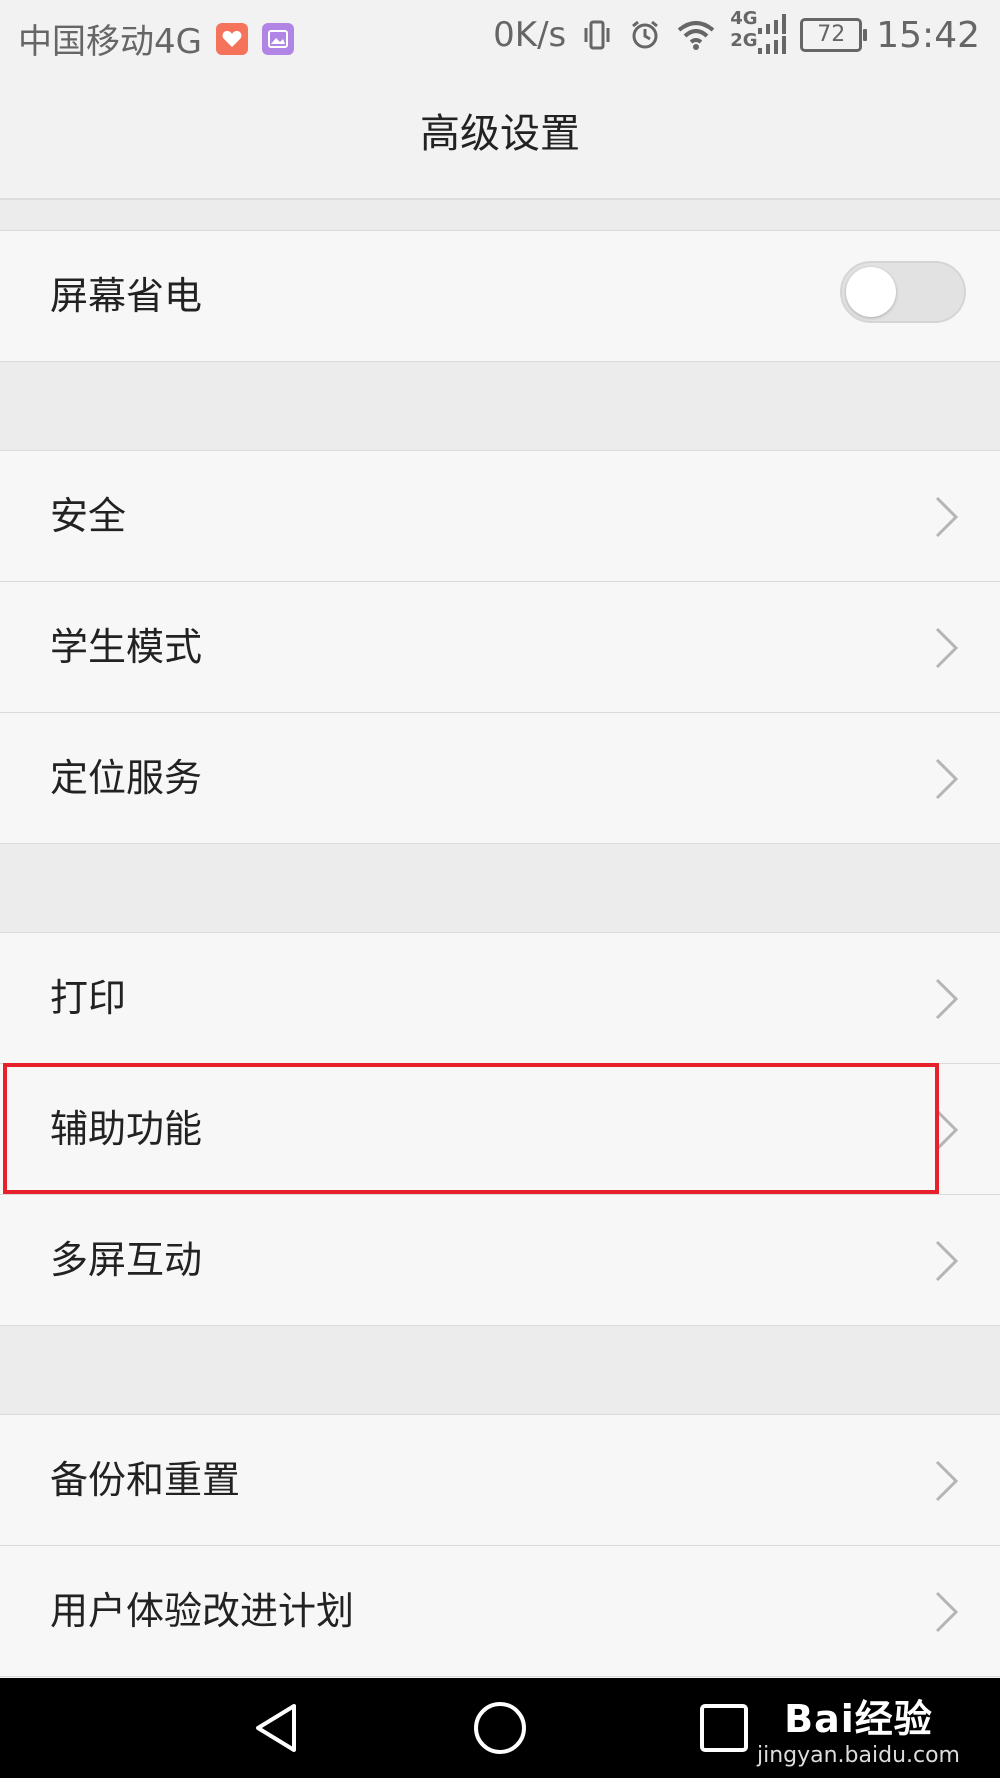  Describe the element at coordinates (126, 1260) in the screenshot. I see `row-label: 多屏互动` at that location.